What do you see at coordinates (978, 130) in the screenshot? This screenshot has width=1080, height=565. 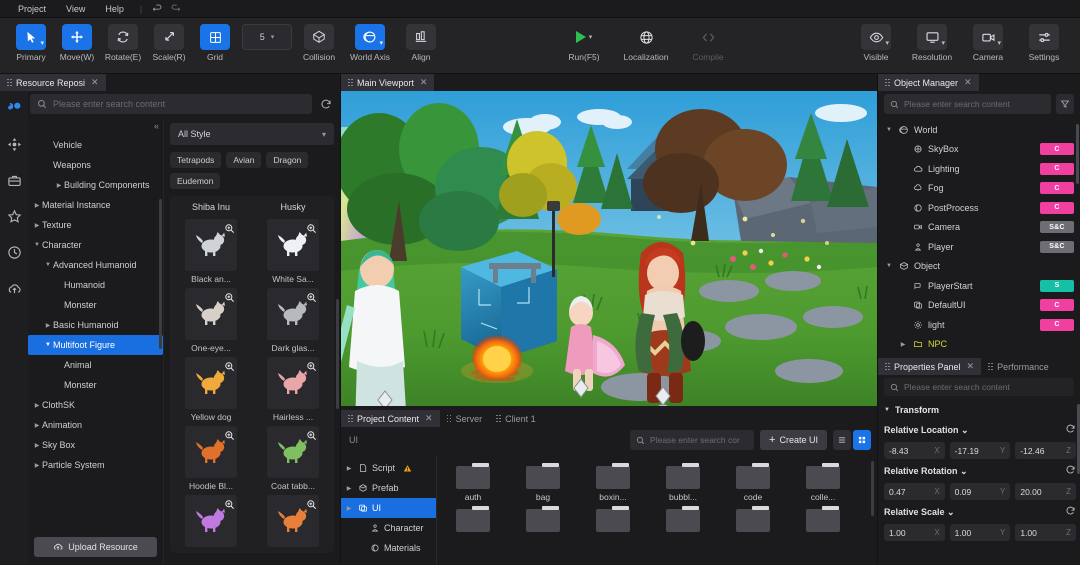 I see `object-tree-item: ▼ World` at bounding box center [978, 130].